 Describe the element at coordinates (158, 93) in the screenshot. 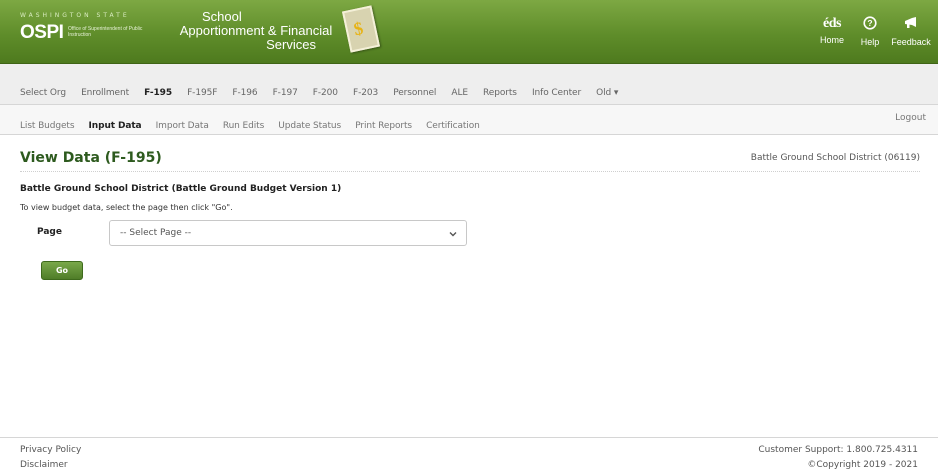

I see `nav-f195: F-195` at that location.